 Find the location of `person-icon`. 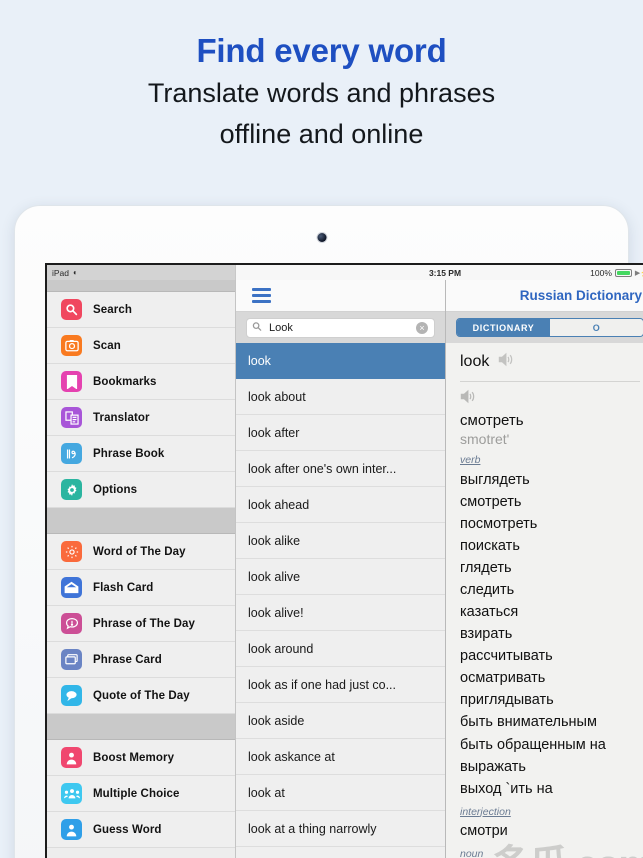

person-icon is located at coordinates (71, 757).